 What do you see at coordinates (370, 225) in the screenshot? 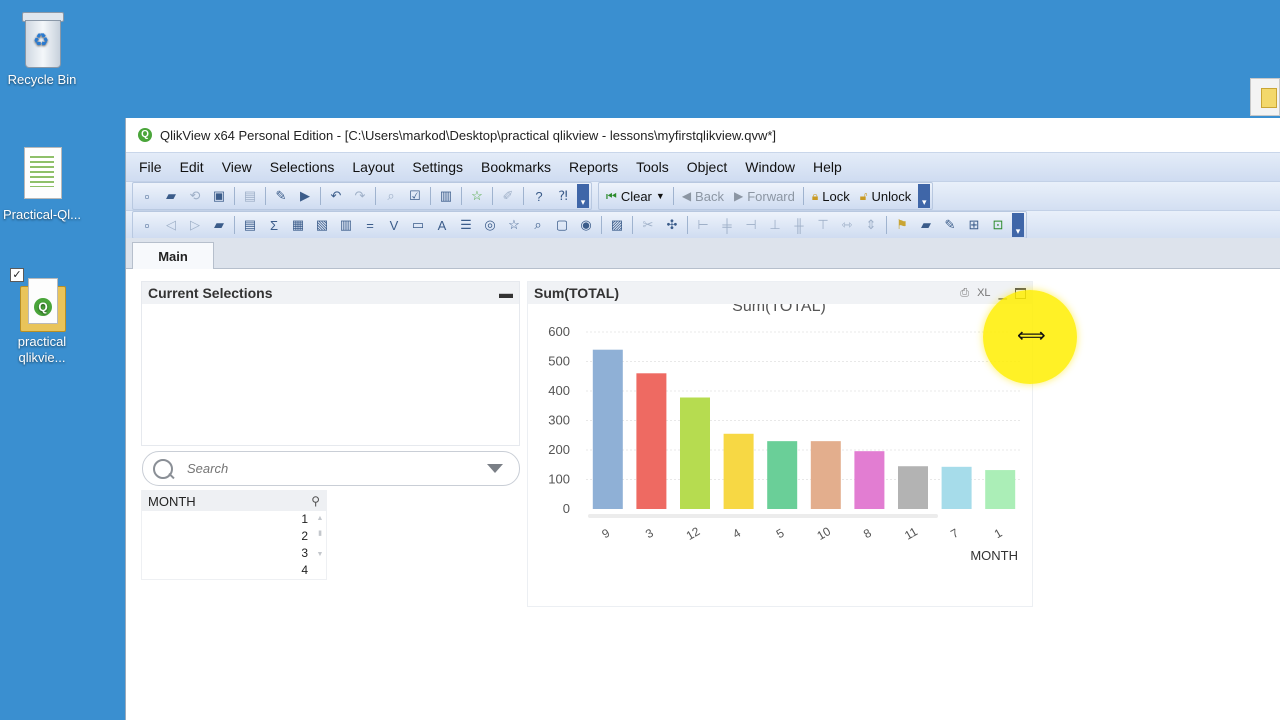
I see `input-box-icon: =` at bounding box center [370, 225].